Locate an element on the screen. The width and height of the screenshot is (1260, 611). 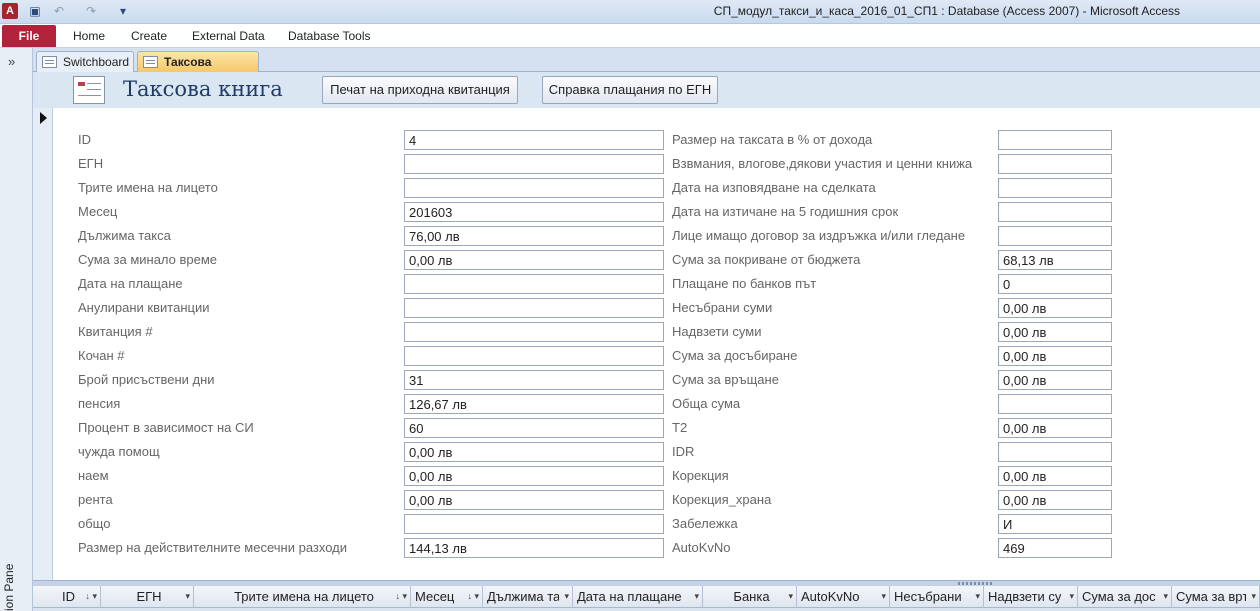
form-icon is located at coordinates (49, 62).